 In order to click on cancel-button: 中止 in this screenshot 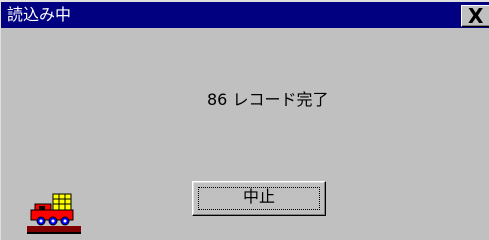, I will do `click(259, 198)`.